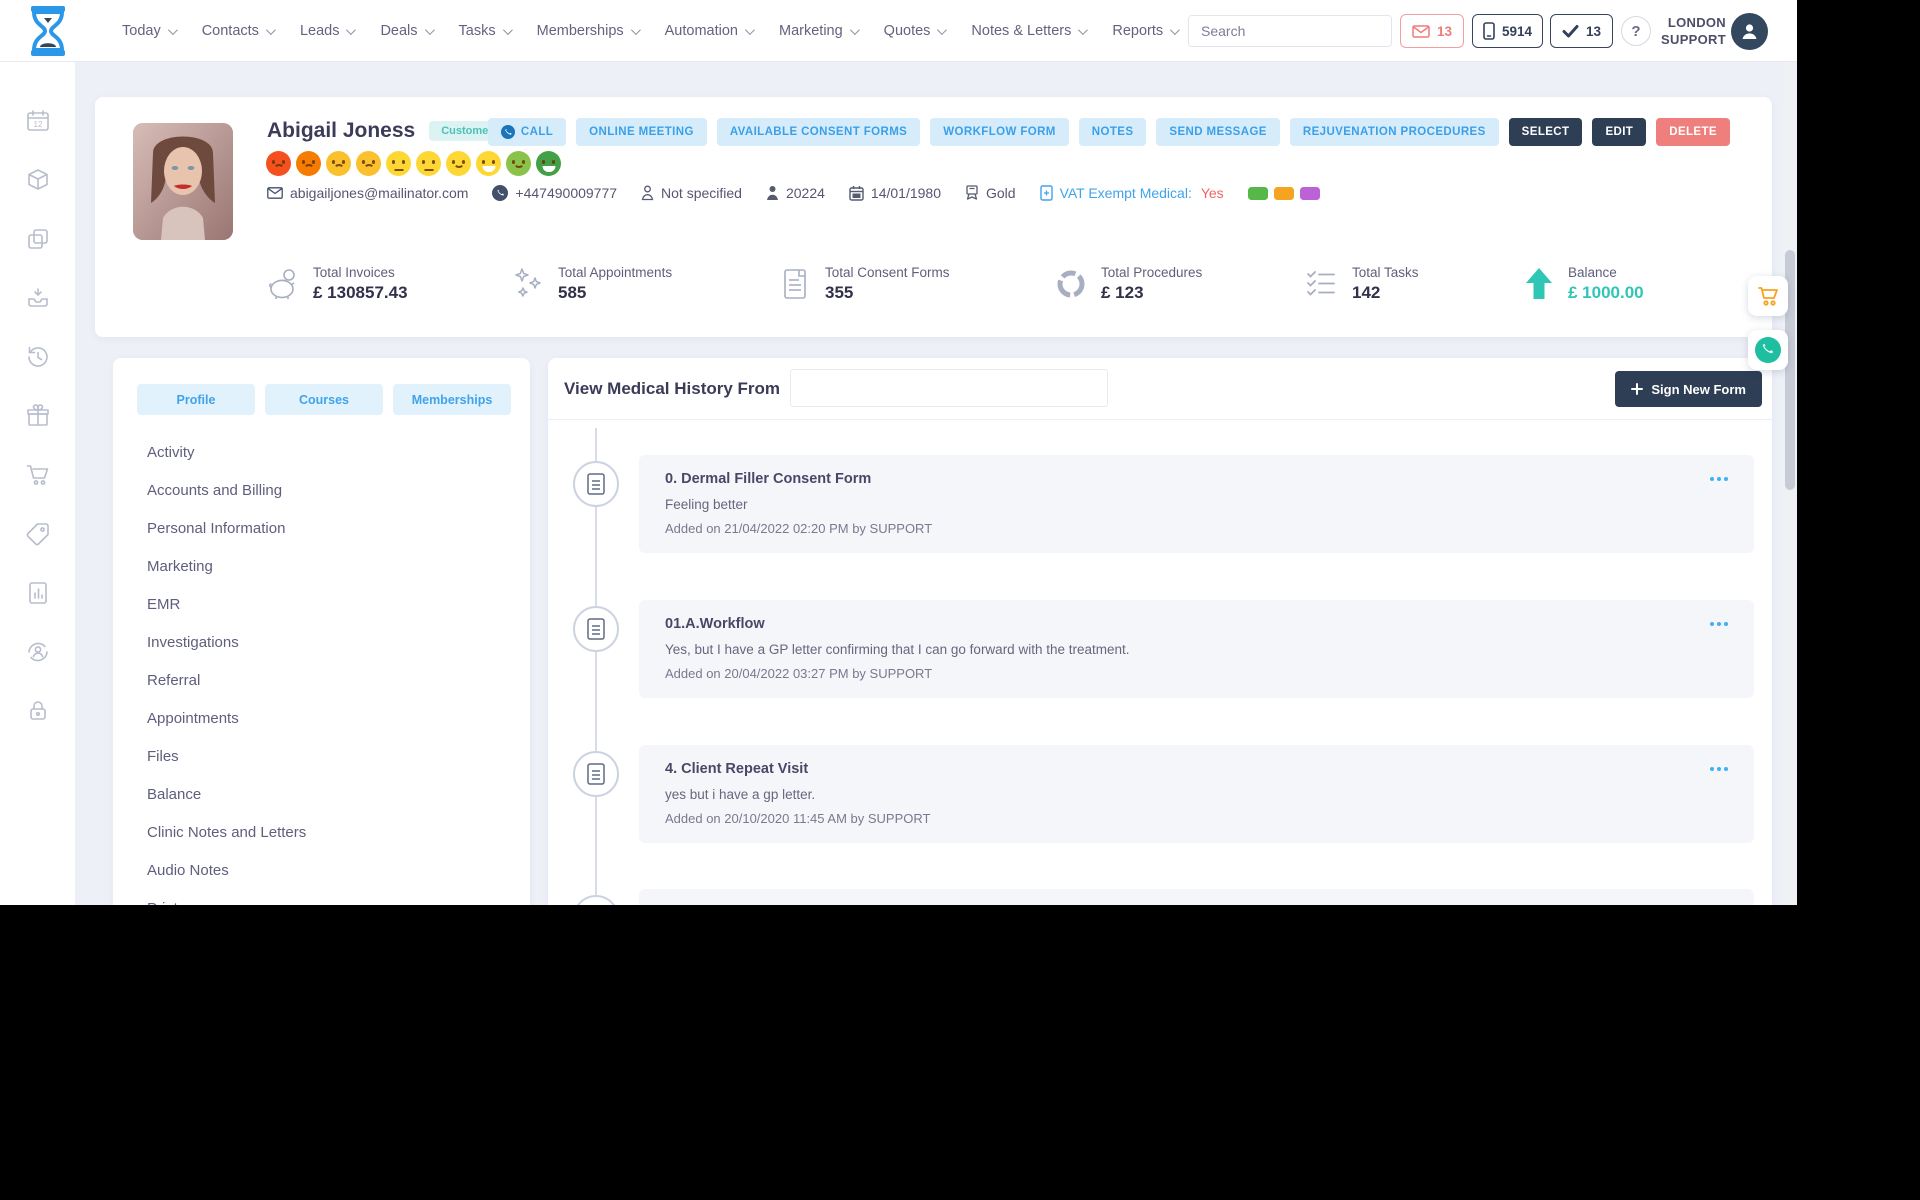 This screenshot has height=1200, width=1920. What do you see at coordinates (38, 121) in the screenshot?
I see `calendar-icon: 12` at bounding box center [38, 121].